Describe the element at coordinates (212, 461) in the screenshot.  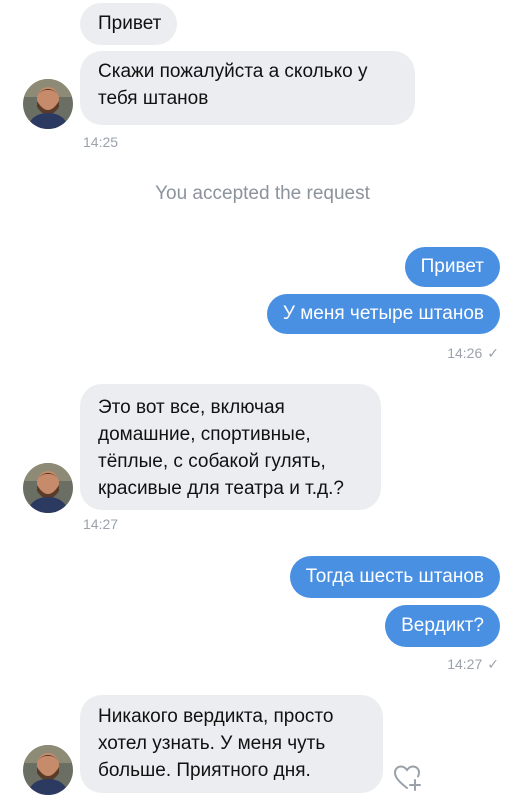
I see `message-line: тёплые, с собакой гулять,` at that location.